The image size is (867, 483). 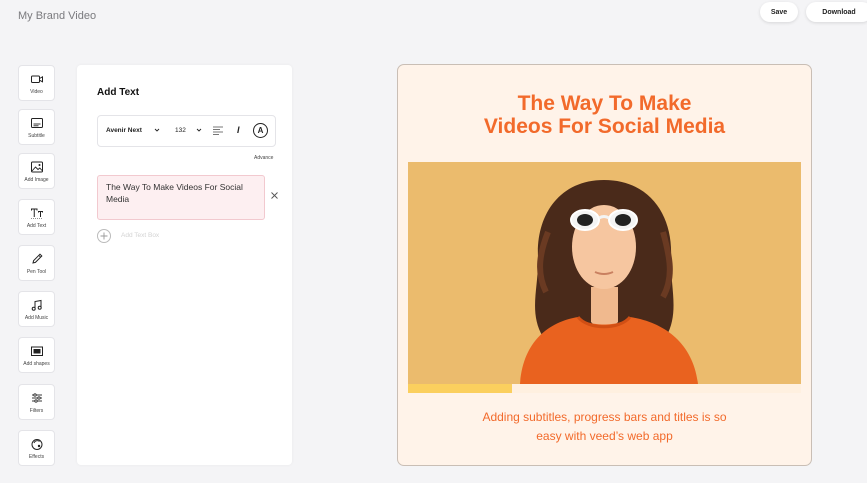 I want to click on italic-icon: I, so click(x=238, y=130).